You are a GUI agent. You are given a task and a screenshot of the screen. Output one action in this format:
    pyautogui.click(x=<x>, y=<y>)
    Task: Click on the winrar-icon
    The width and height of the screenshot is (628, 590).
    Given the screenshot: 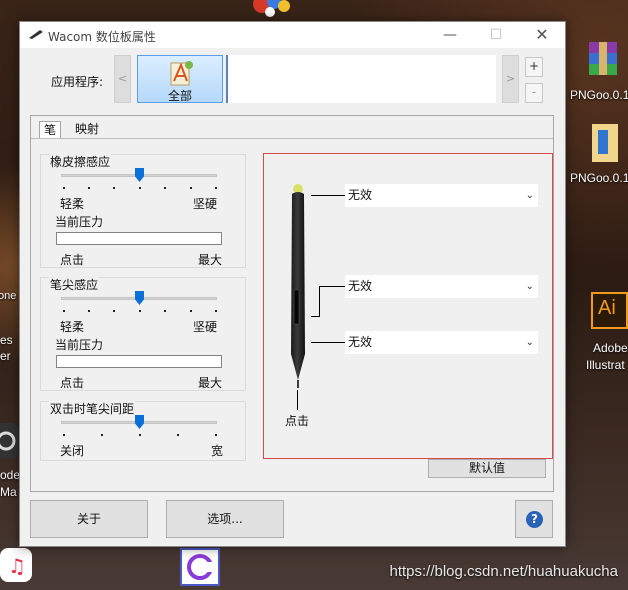 What is the action you would take?
    pyautogui.click(x=603, y=59)
    